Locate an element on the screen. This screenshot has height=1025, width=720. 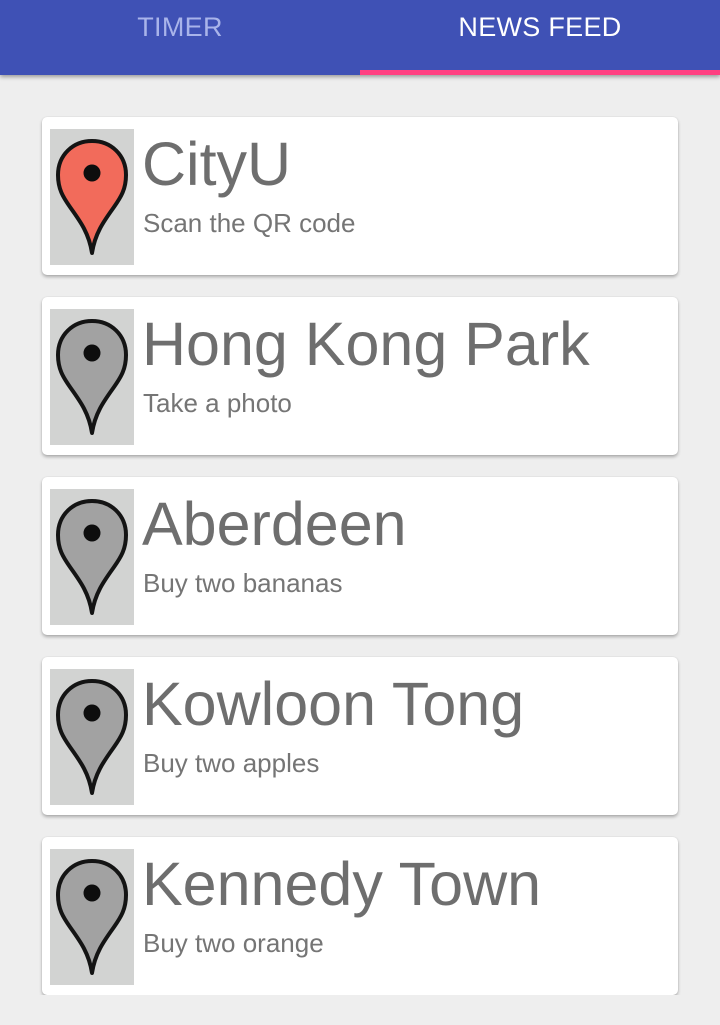
location-title: CityU is located at coordinates (217, 164).